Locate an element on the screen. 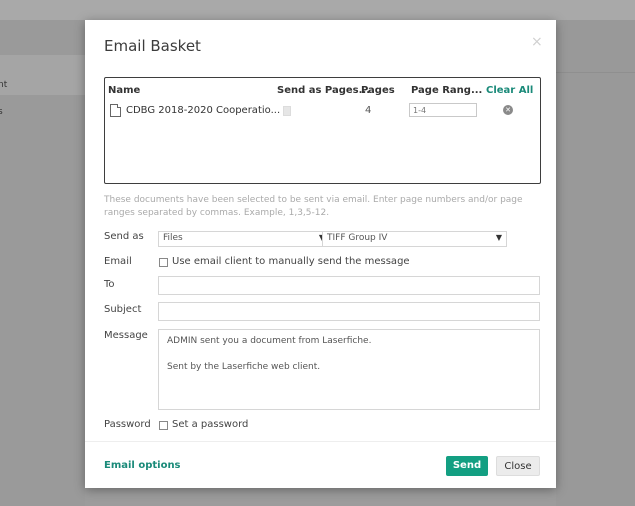 Image resolution: width=635 pixels, height=506 pixels. document-icon is located at coordinates (115, 110).